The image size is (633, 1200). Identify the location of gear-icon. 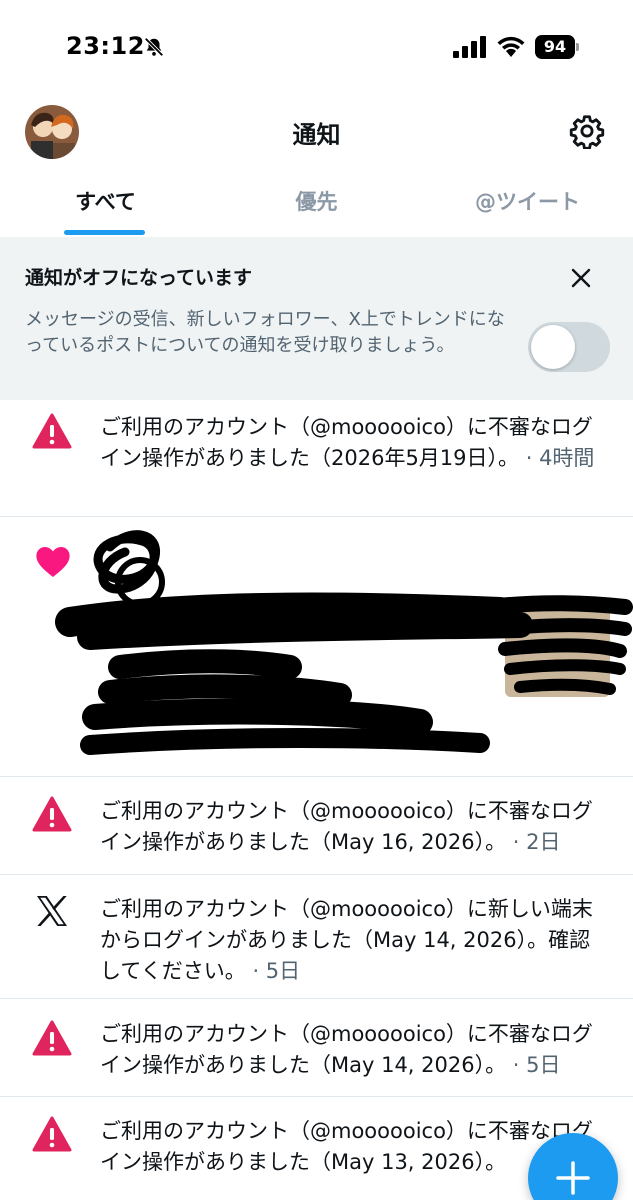
(587, 131).